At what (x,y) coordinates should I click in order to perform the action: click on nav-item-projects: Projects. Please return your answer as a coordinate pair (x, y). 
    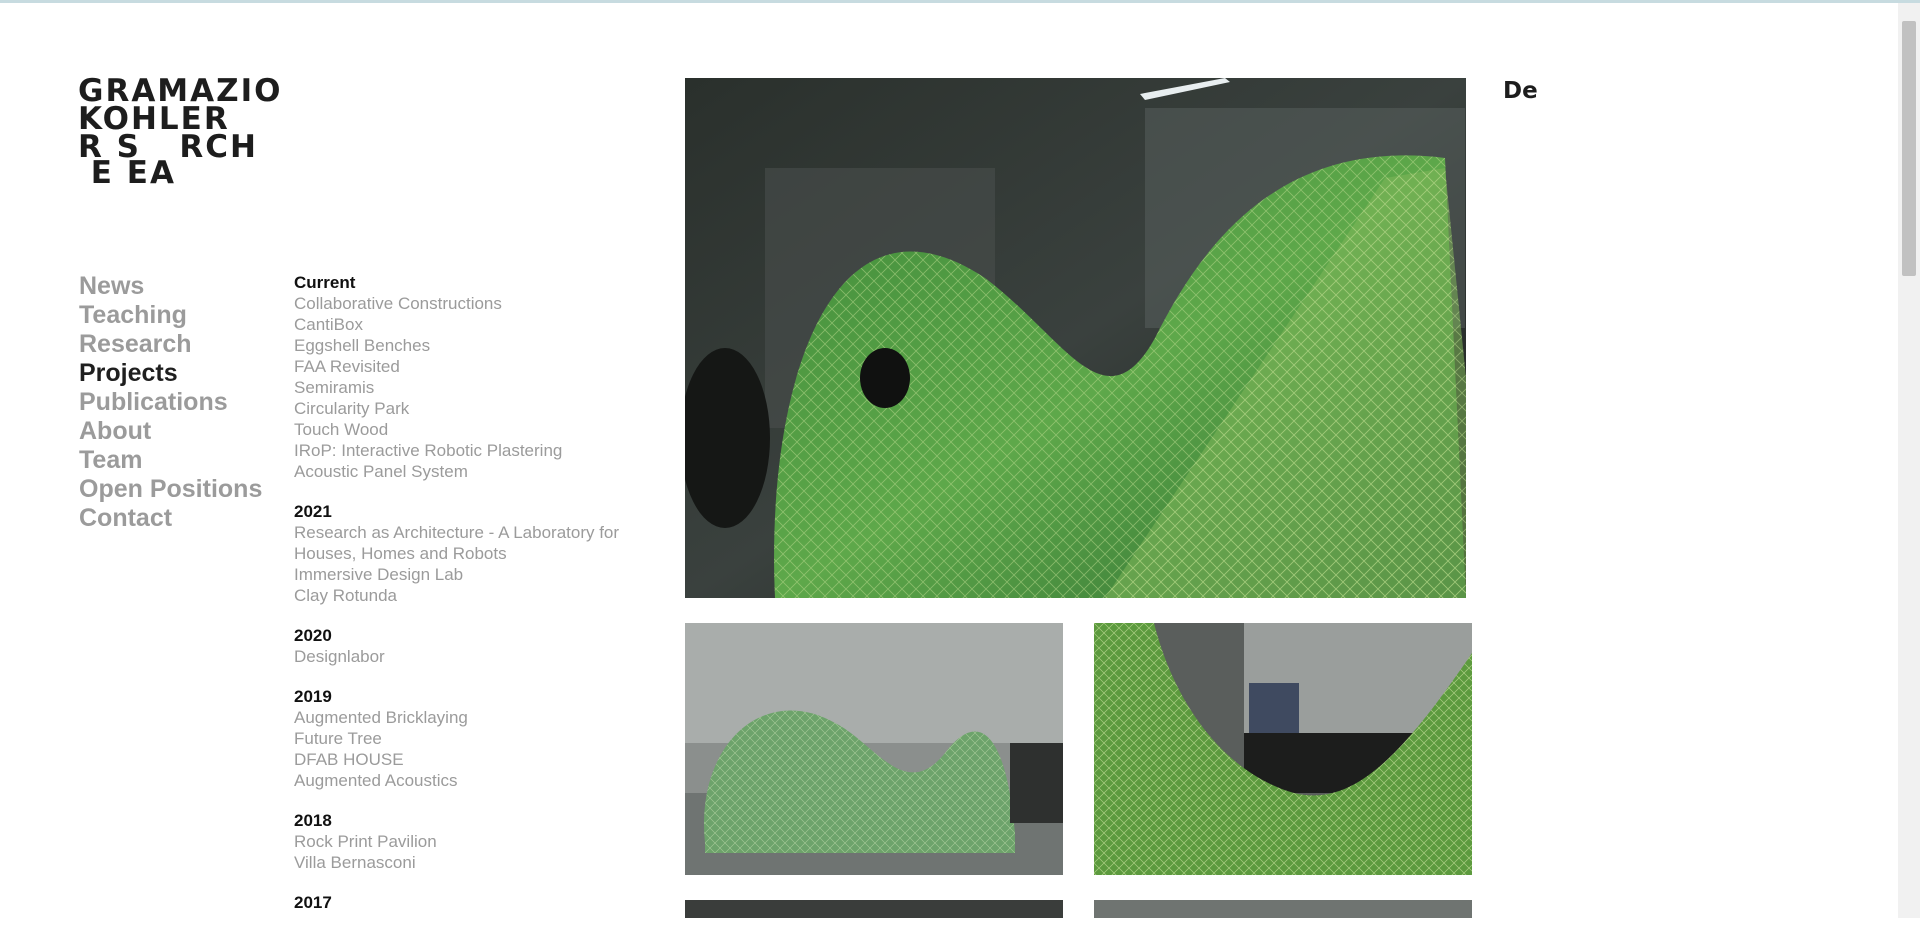
    Looking at the image, I should click on (170, 373).